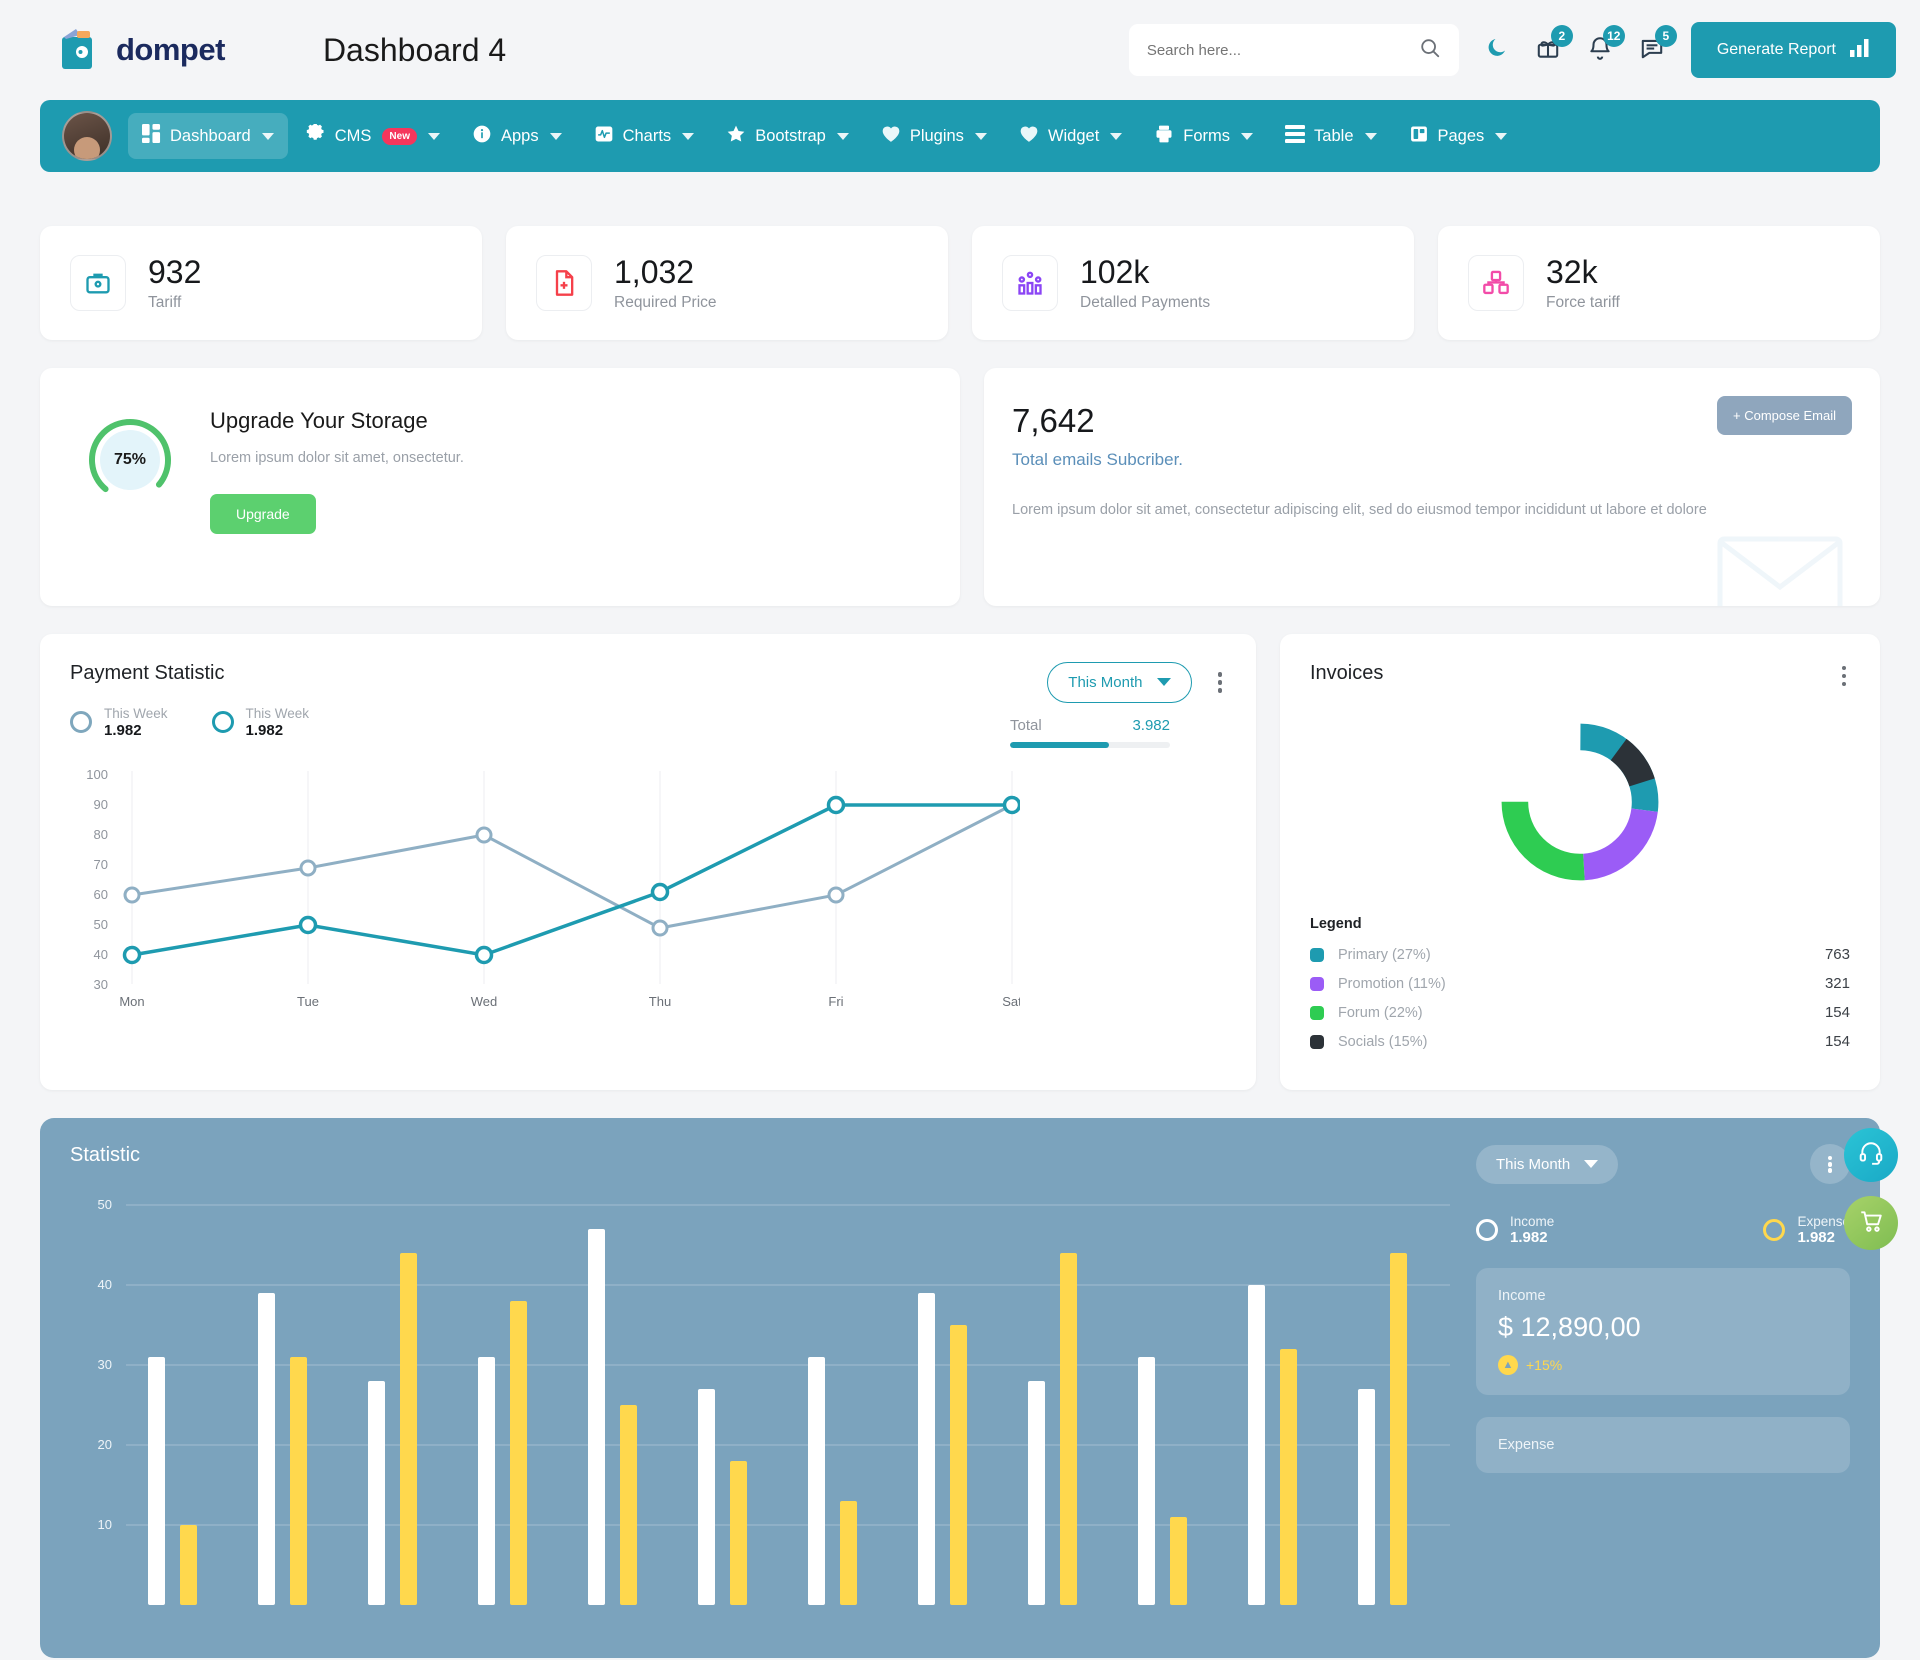 The image size is (1920, 1660). Describe the element at coordinates (1070, 136) in the screenshot. I see `nav-item-widget: Widget` at that location.